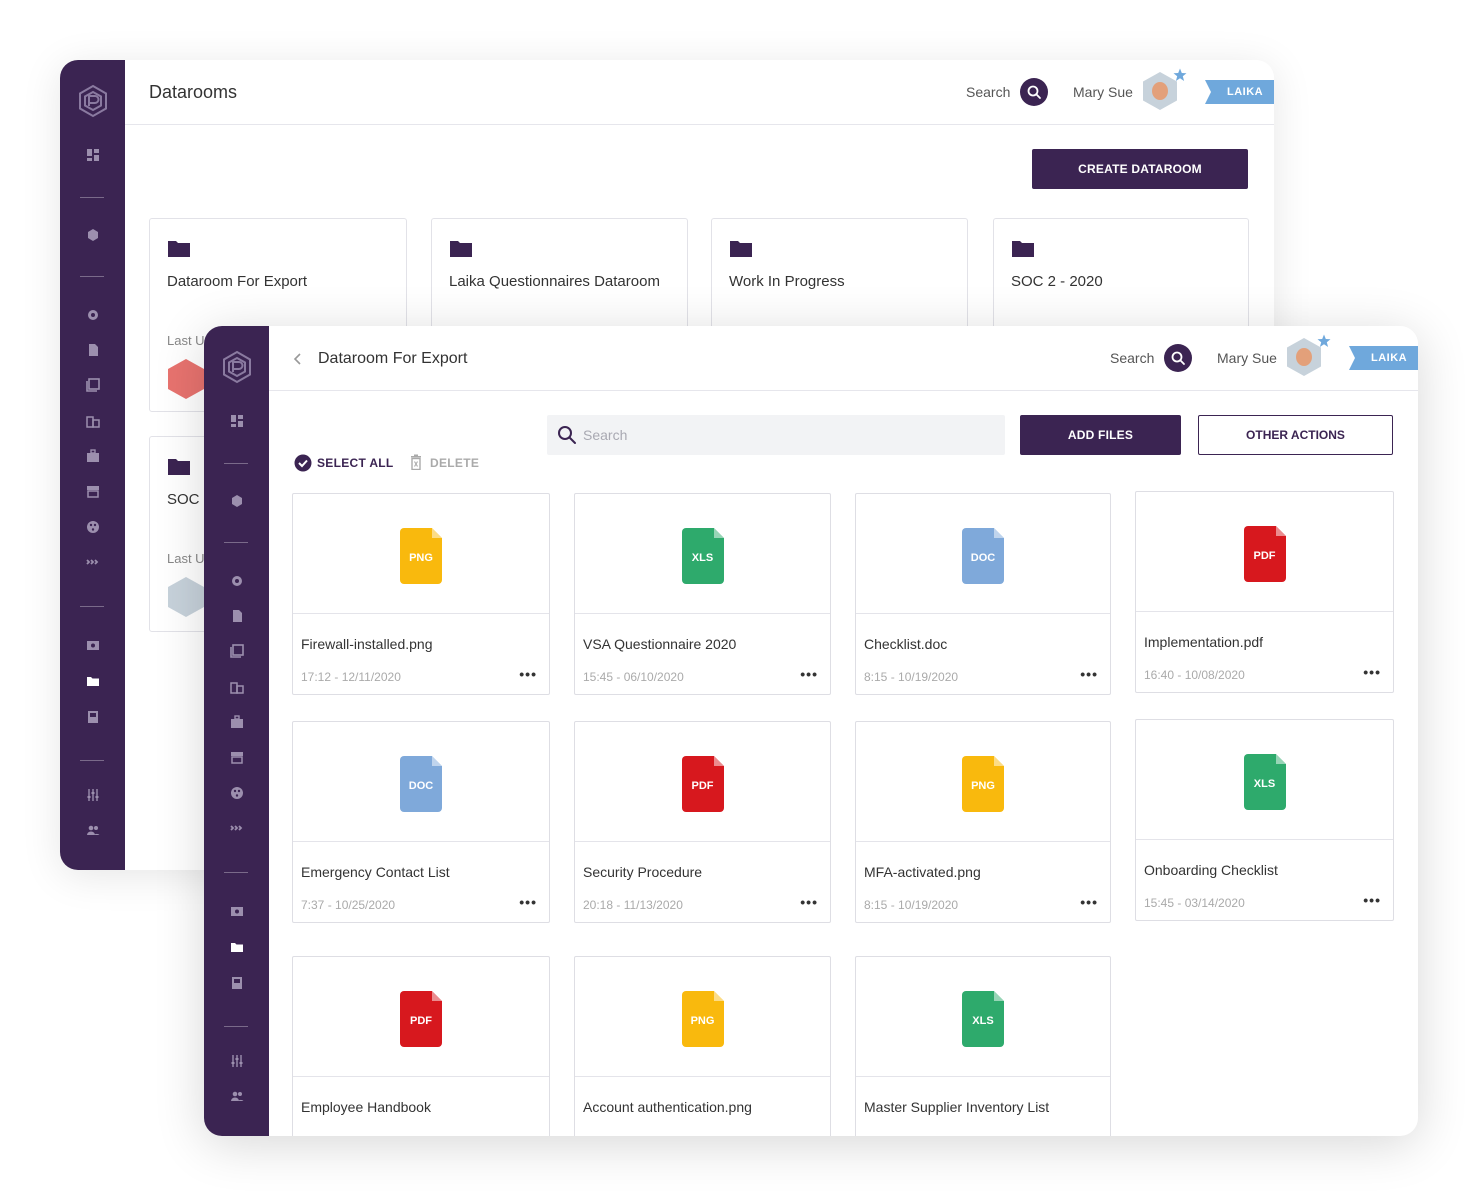 This screenshot has height=1196, width=1478. Describe the element at coordinates (643, 872) in the screenshot. I see `file-name: Security Procedure` at that location.